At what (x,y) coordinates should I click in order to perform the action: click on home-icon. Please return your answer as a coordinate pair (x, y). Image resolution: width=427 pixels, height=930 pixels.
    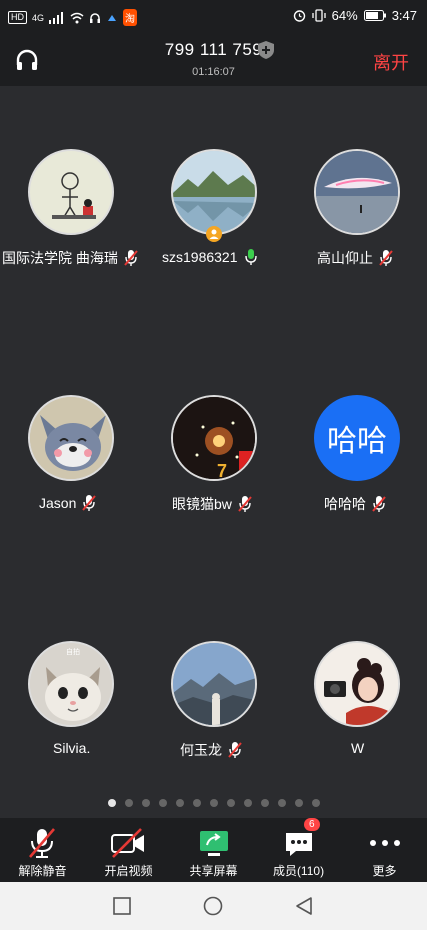
    Looking at the image, I should click on (213, 906).